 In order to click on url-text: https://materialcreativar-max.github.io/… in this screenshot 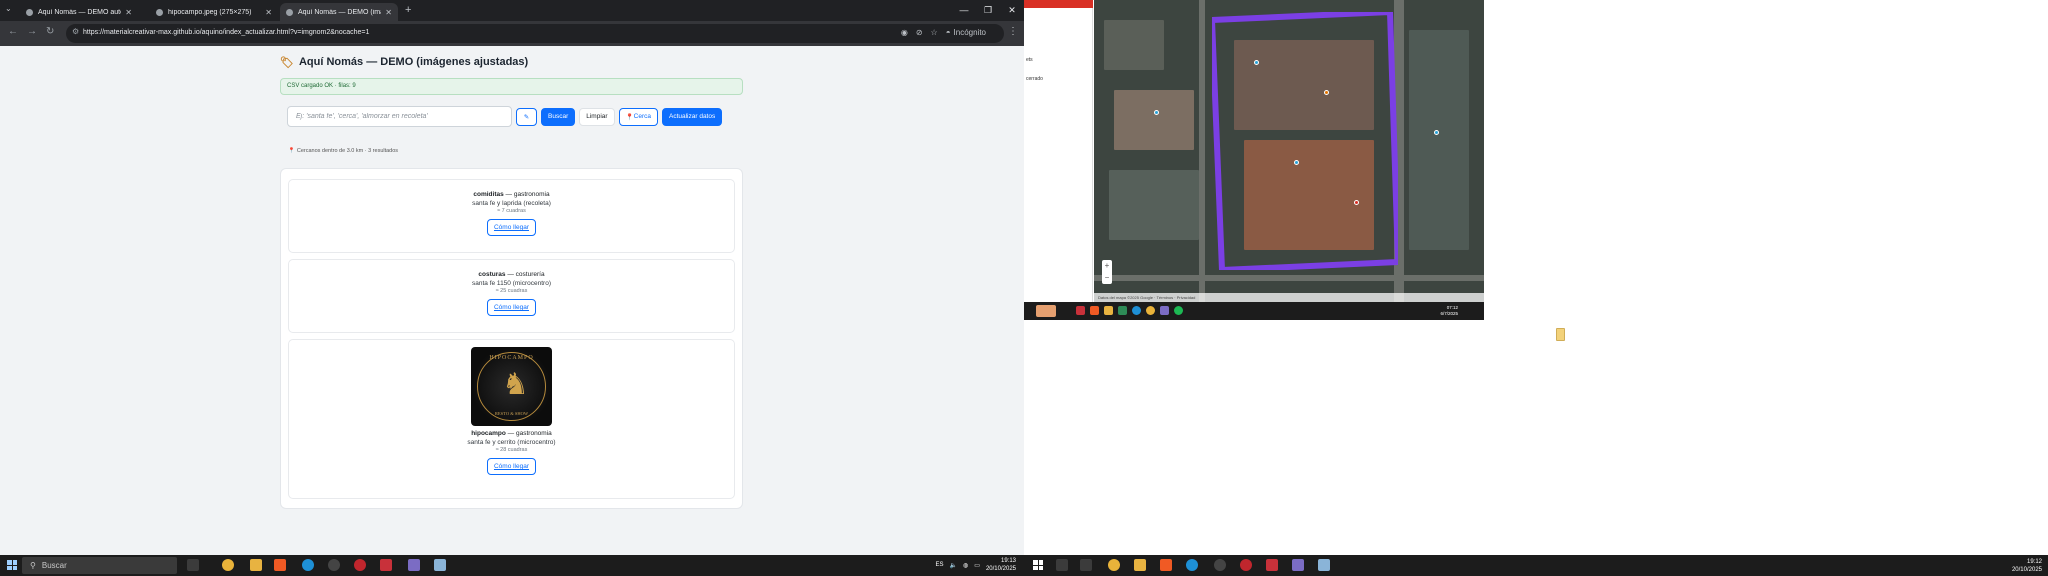, I will do `click(226, 32)`.